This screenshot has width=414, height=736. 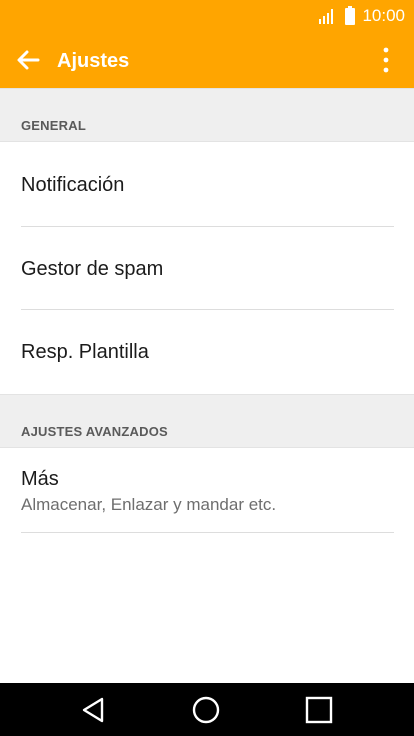 What do you see at coordinates (207, 60) in the screenshot?
I see `app-bar: Ajustes` at bounding box center [207, 60].